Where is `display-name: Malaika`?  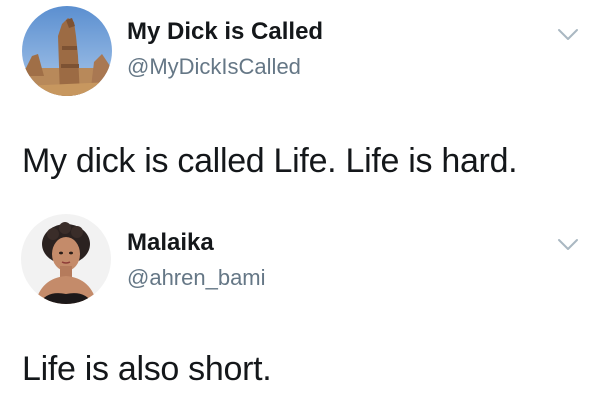
display-name: Malaika is located at coordinates (170, 243).